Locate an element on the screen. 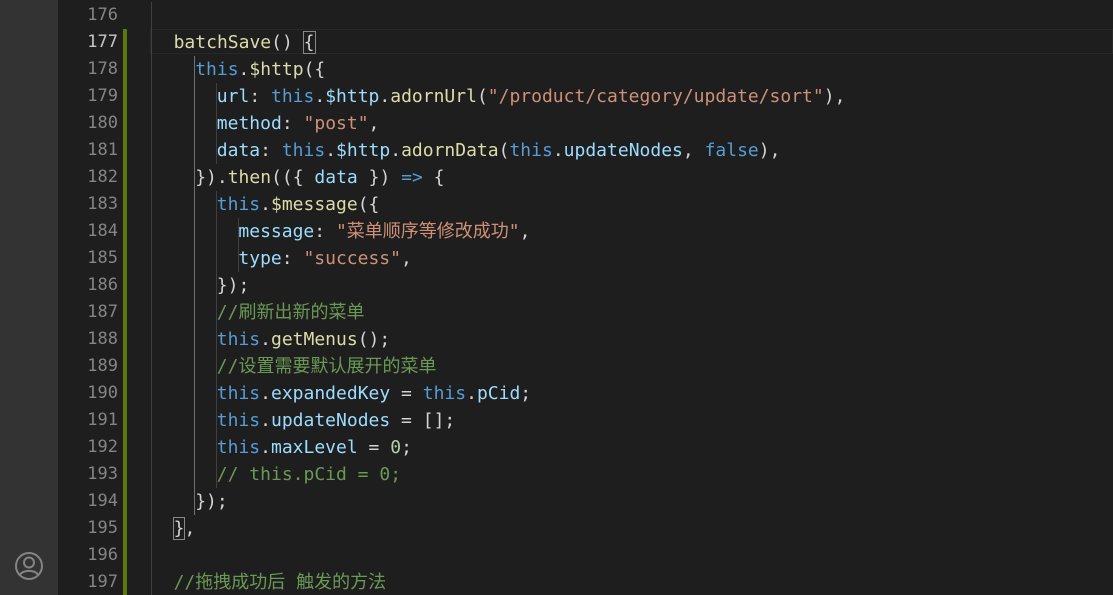 Image resolution: width=1113 pixels, height=595 pixels. code-token: $message is located at coordinates (314, 204).